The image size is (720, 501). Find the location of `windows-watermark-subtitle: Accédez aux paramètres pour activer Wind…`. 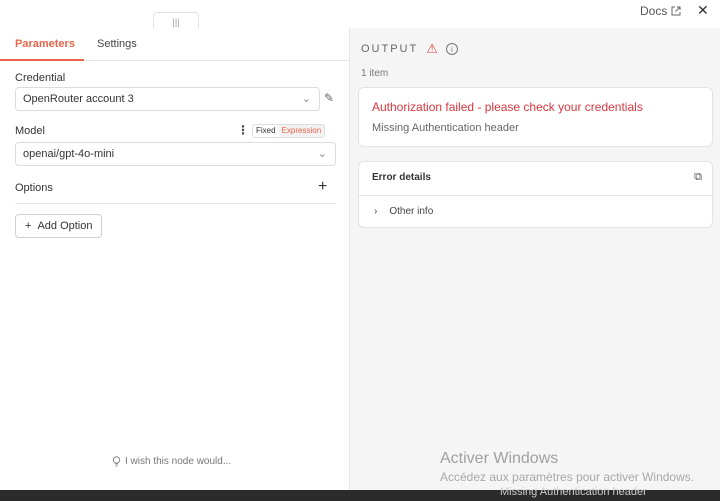

windows-watermark-subtitle: Accédez aux paramètres pour activer Wind… is located at coordinates (567, 477).